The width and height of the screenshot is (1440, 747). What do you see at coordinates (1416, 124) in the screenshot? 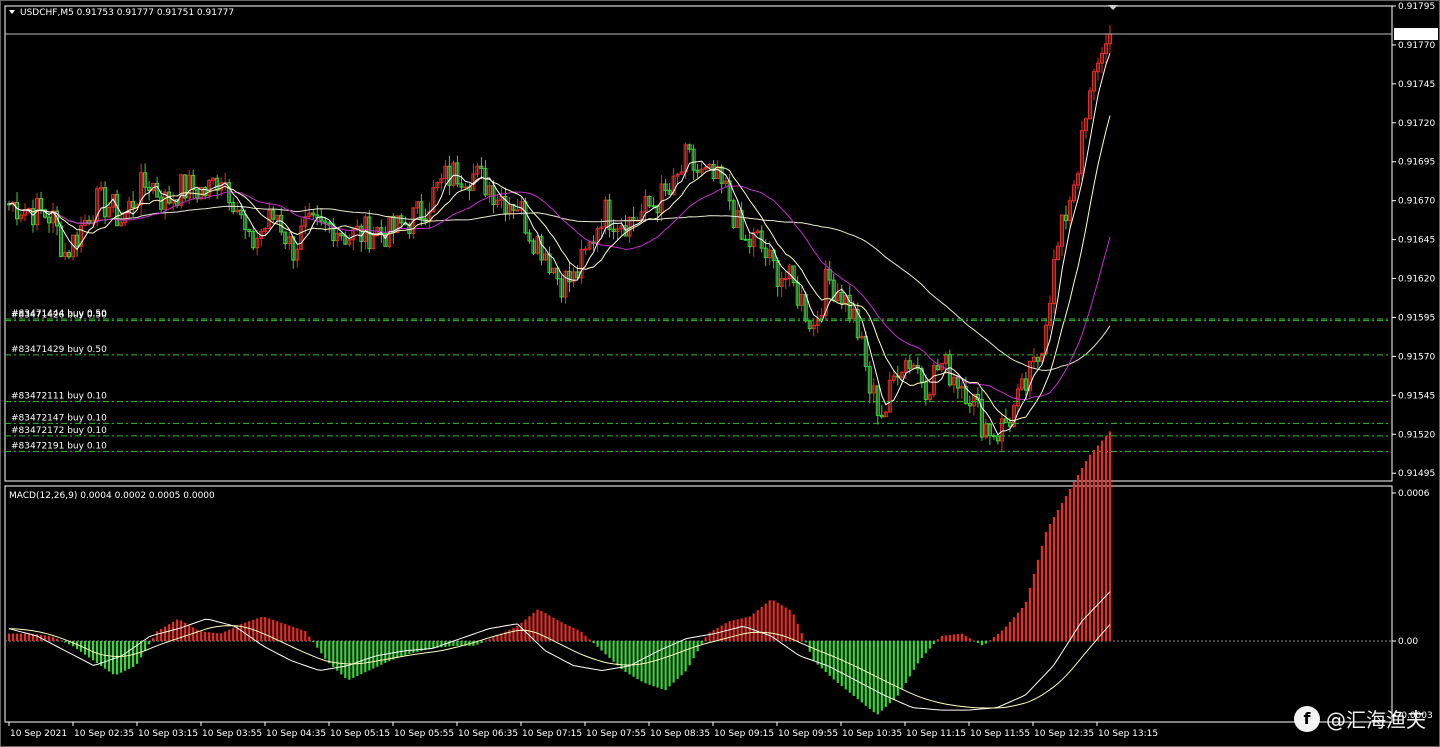
I see `price-tick-label: 0.91720` at bounding box center [1416, 124].